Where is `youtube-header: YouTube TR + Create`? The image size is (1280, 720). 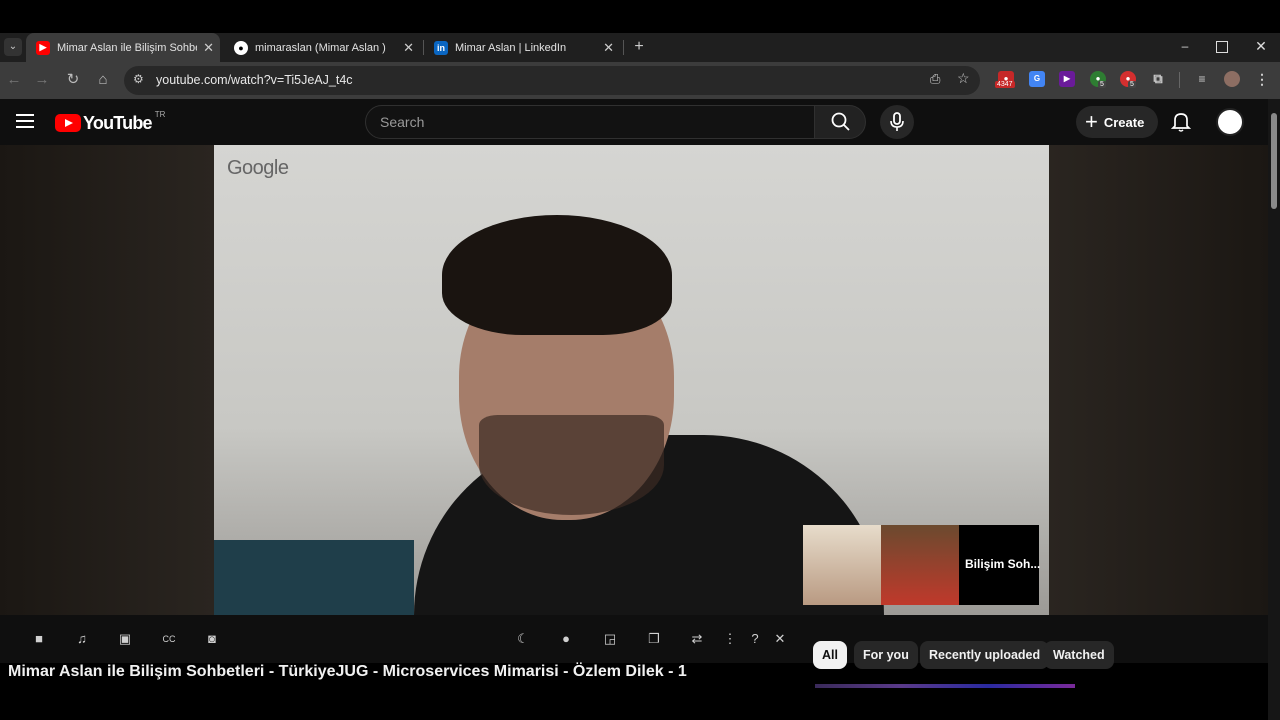 youtube-header: YouTube TR + Create is located at coordinates (634, 122).